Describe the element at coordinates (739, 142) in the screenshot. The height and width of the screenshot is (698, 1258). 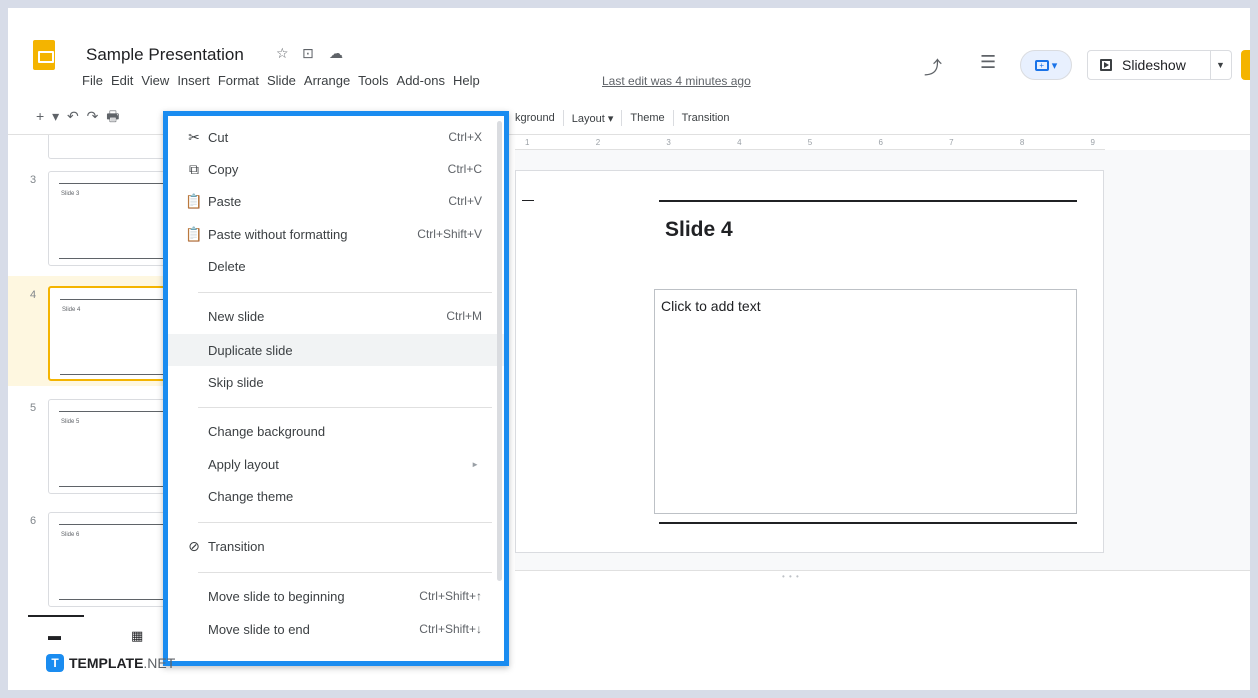
I see `ruler-tick: 4` at that location.